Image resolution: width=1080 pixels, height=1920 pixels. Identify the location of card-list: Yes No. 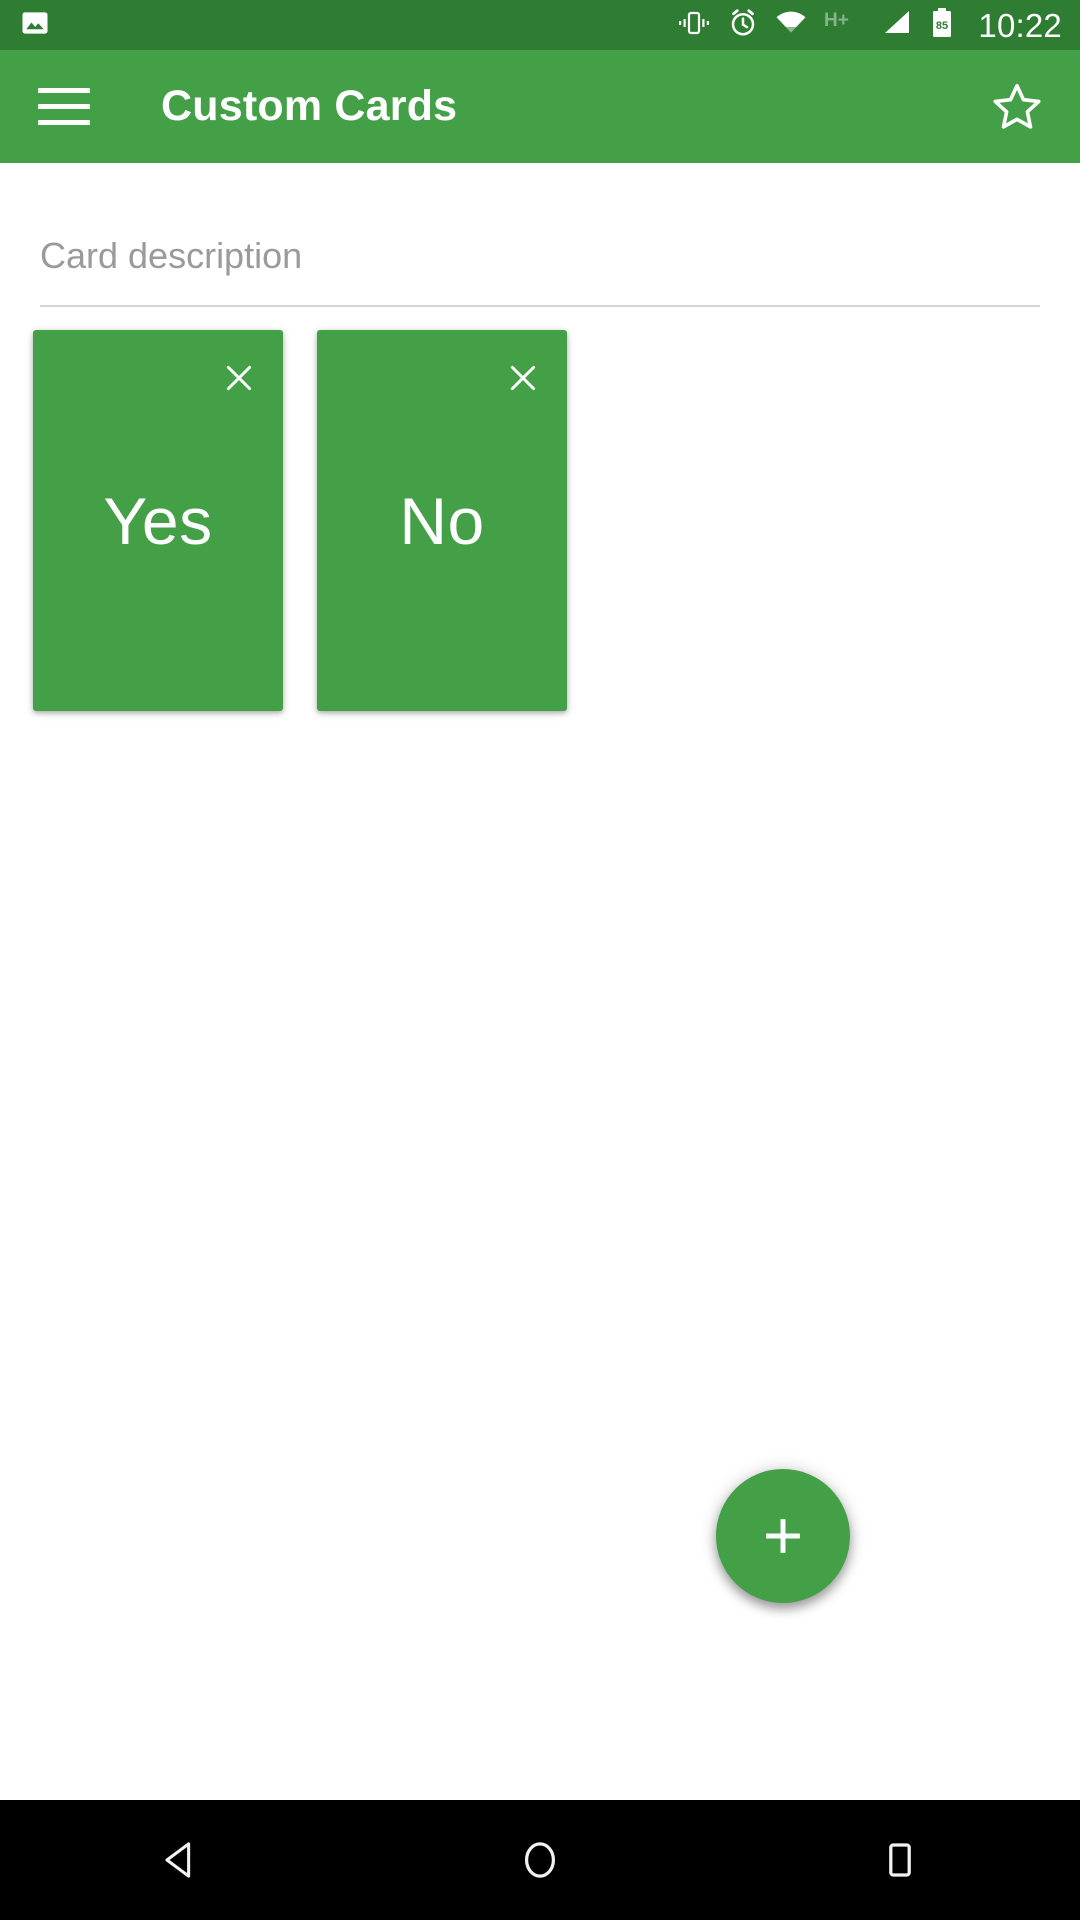
(300, 520).